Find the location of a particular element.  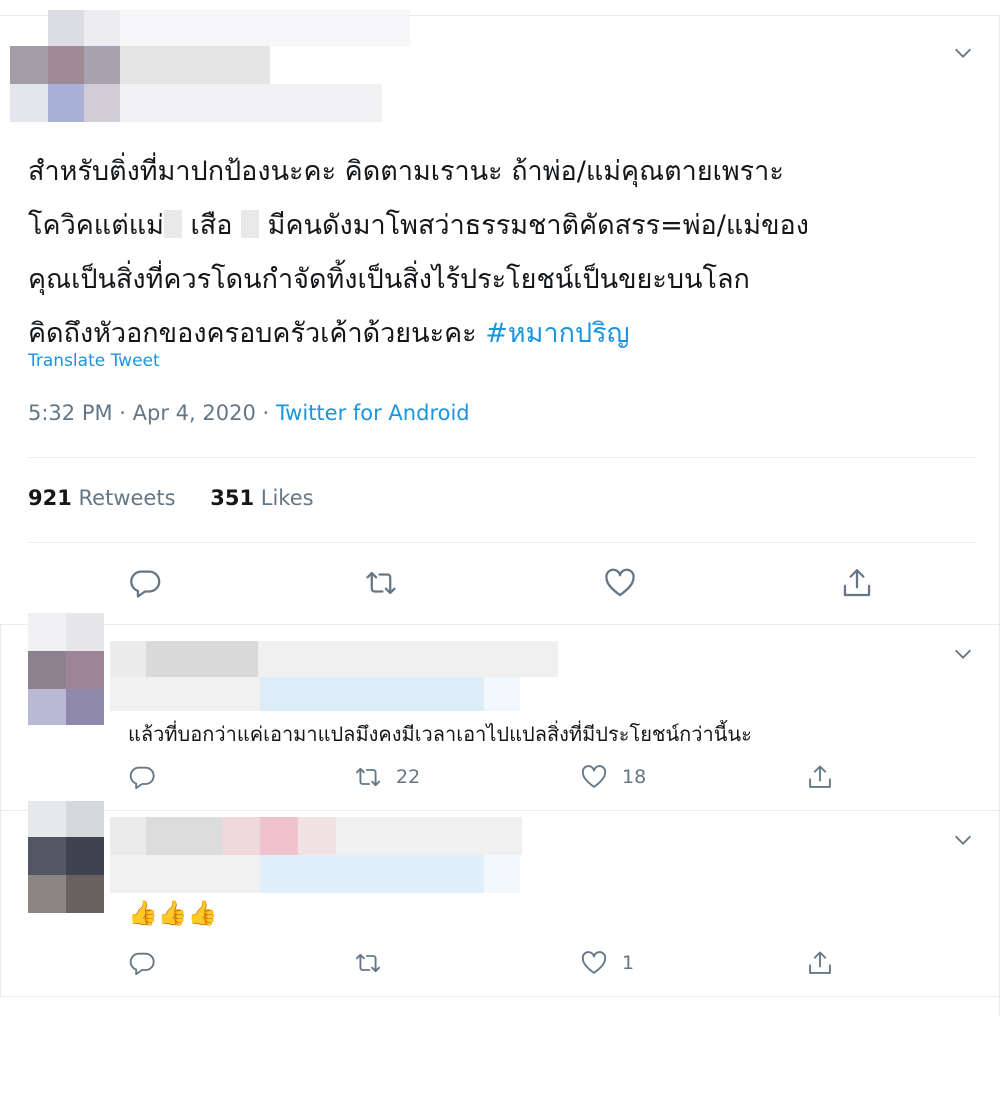

hashtag-link: #หมากปริญ is located at coordinates (557, 333).